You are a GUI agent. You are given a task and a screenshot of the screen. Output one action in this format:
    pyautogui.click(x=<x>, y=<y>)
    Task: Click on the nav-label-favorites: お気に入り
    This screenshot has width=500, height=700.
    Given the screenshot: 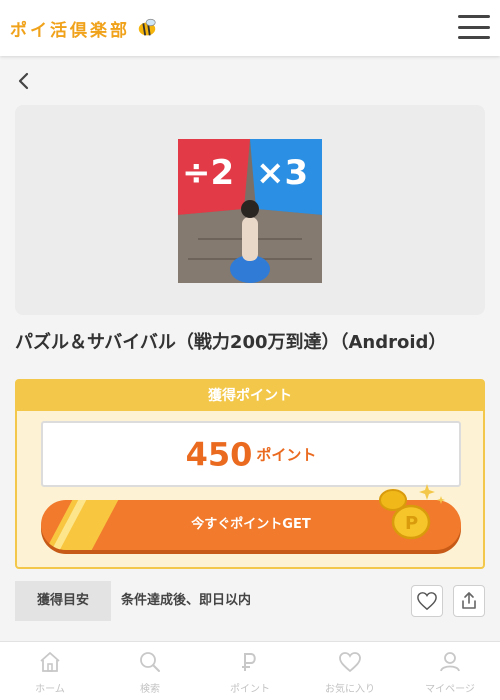 What is the action you would take?
    pyautogui.click(x=350, y=689)
    